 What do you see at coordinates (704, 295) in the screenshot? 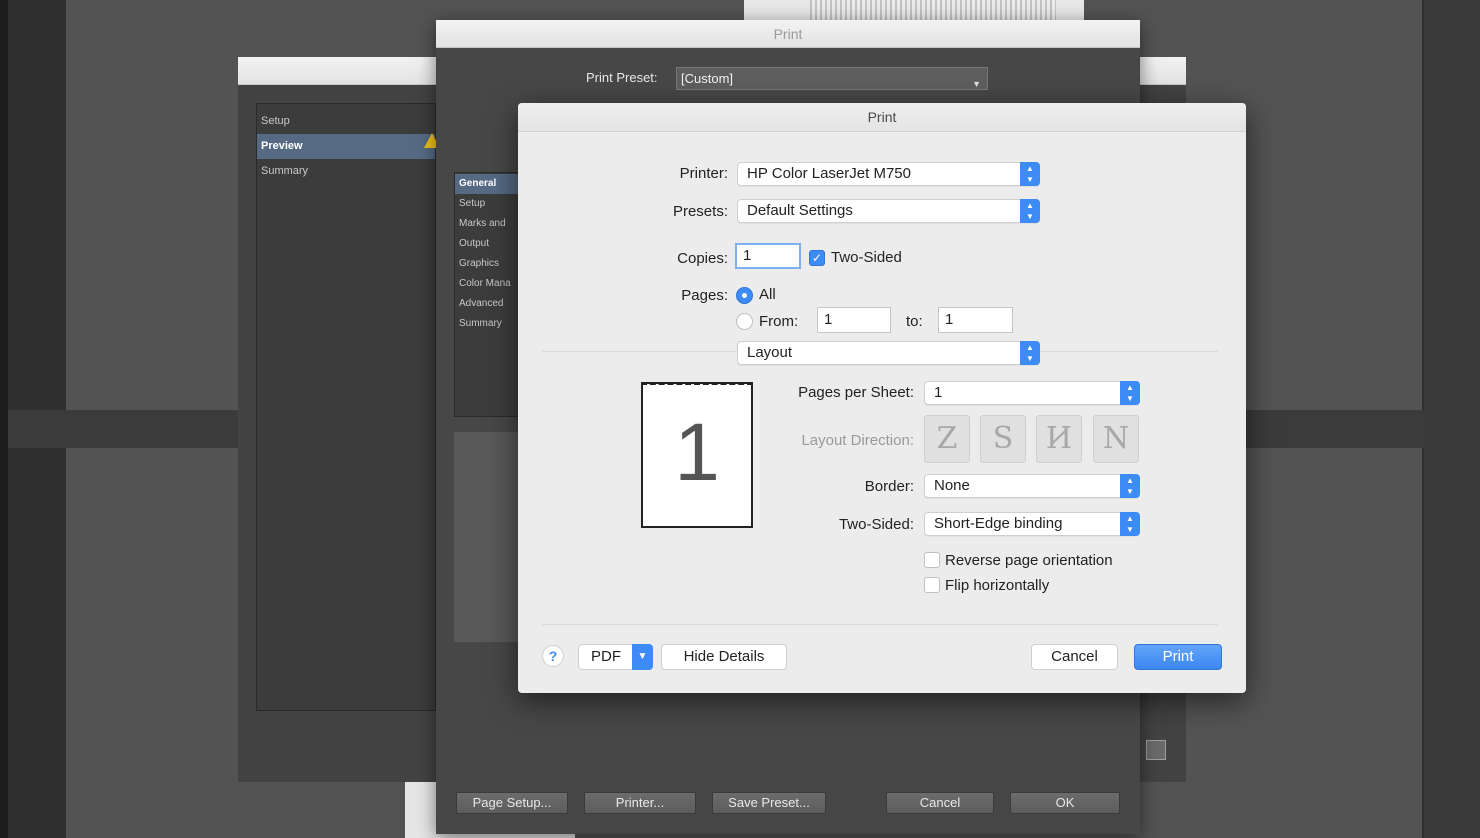
I see `pages-label: Pages:` at bounding box center [704, 295].